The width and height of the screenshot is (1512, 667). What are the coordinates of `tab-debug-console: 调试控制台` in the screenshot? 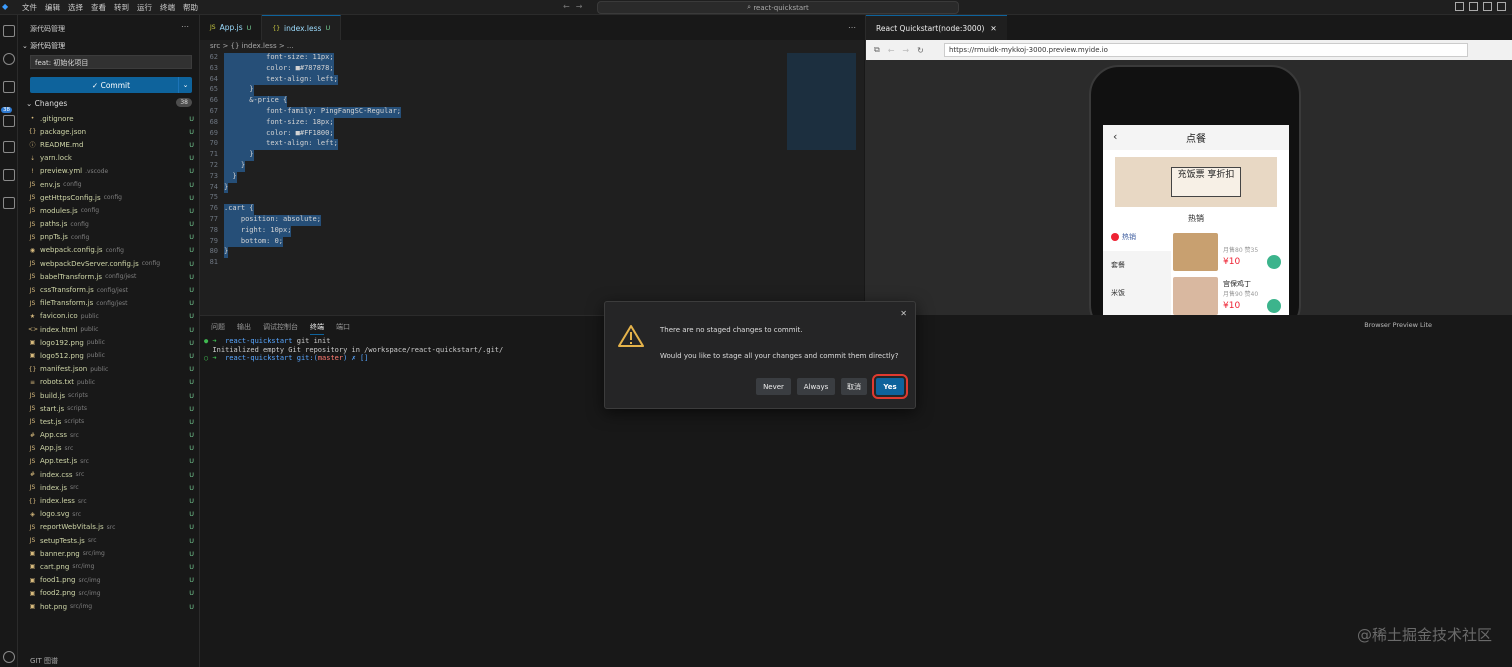 It's located at (280, 328).